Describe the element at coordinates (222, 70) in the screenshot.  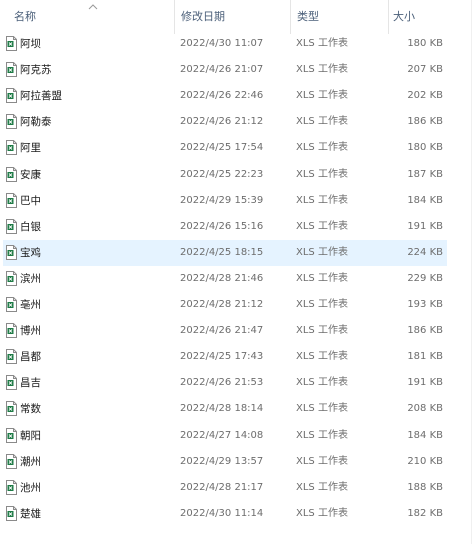
I see `file-date-modified: 2022/4/26 21:07` at that location.